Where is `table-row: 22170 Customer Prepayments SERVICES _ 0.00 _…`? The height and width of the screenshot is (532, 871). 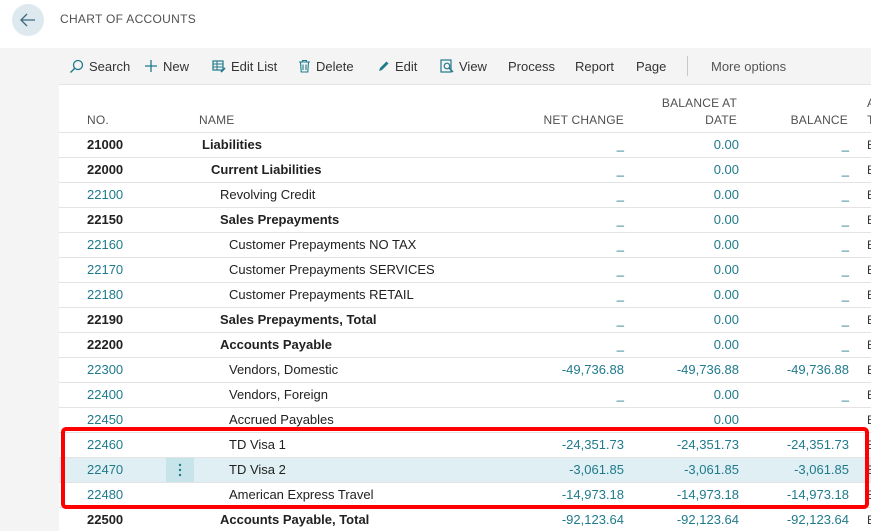 table-row: 22170 Customer Prepayments SERVICES _ 0.00 _… is located at coordinates (465, 269).